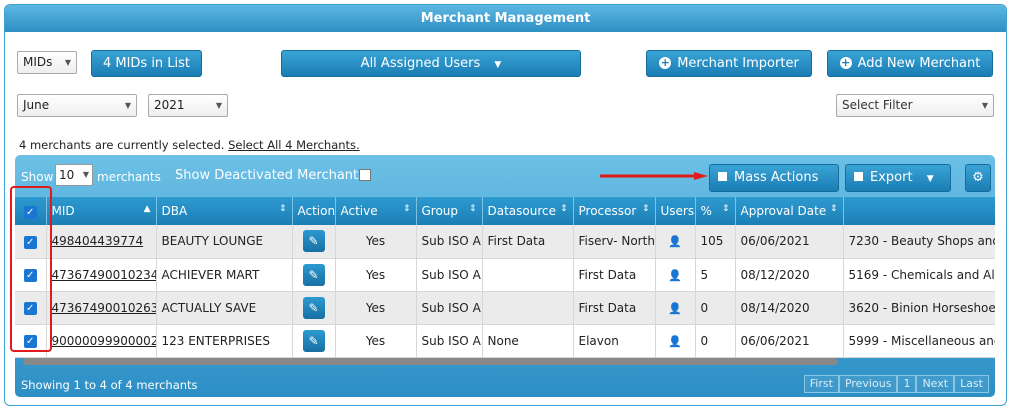 The width and height of the screenshot is (1011, 411). I want to click on merchant-importer-label: Merchant Importer, so click(738, 63).